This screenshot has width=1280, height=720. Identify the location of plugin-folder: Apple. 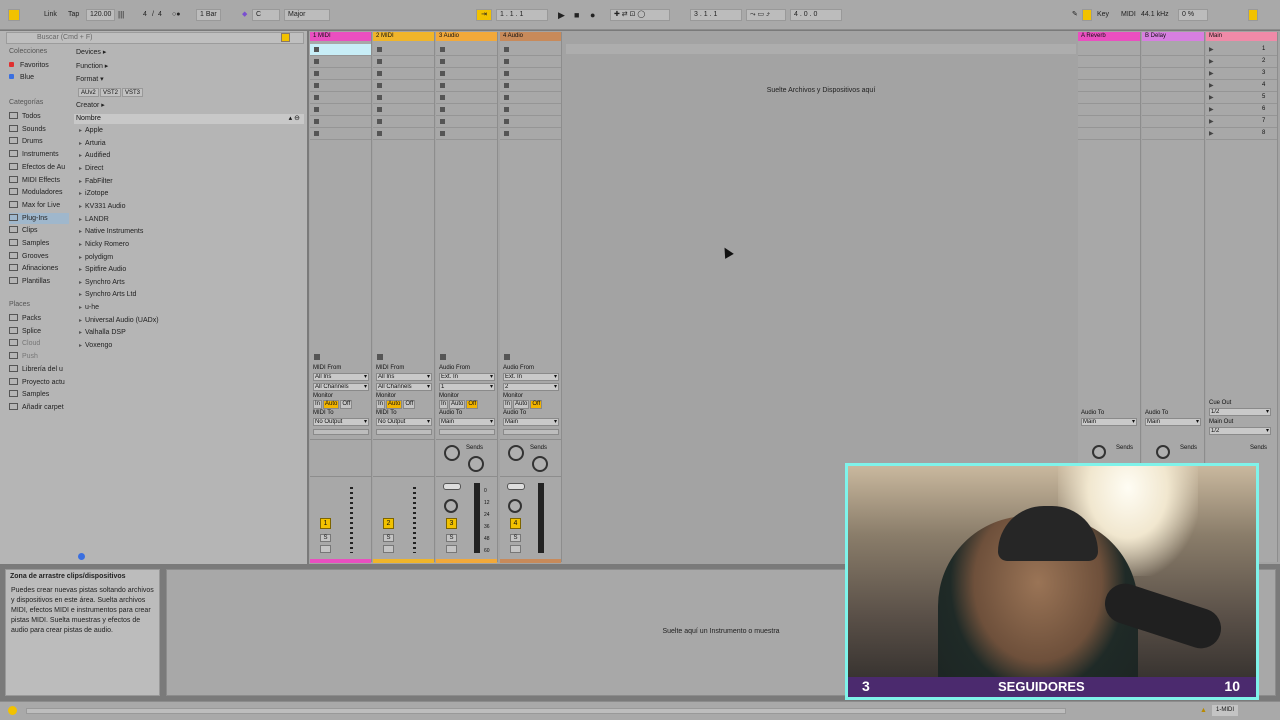
(91, 130).